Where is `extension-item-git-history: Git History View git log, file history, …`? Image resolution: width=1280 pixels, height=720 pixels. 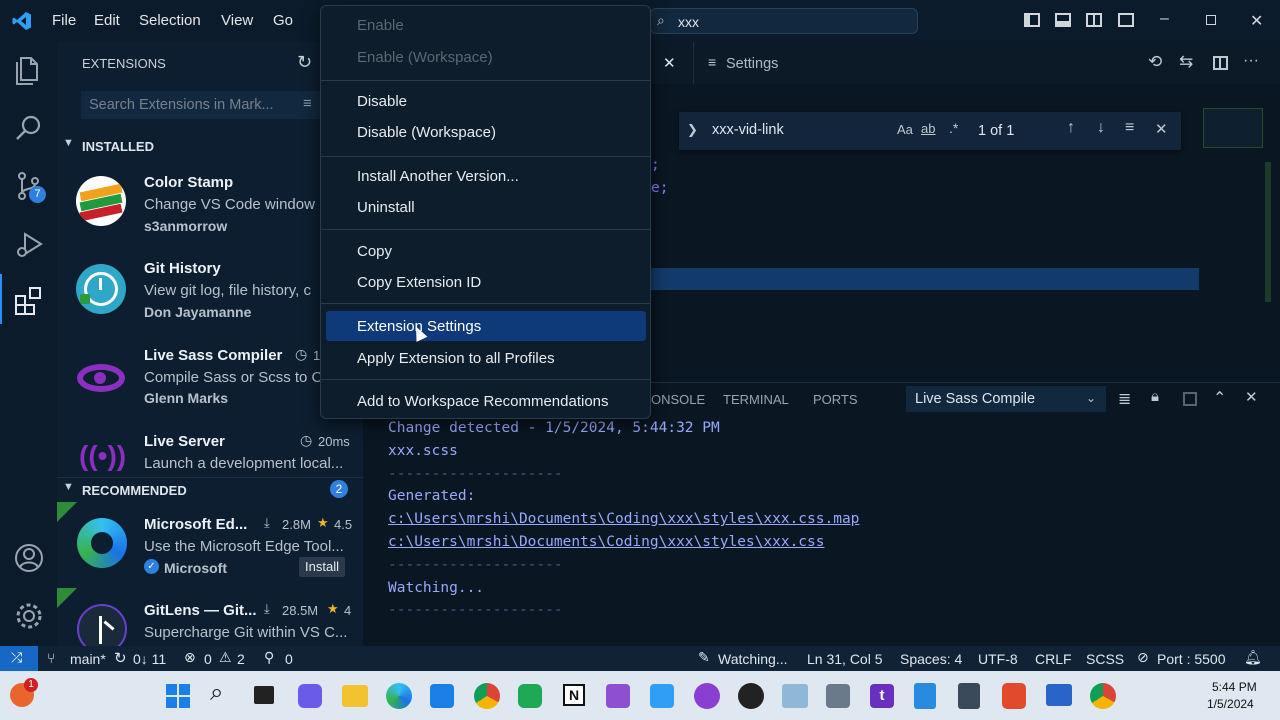 extension-item-git-history: Git History View git log, file history, … is located at coordinates (210, 296).